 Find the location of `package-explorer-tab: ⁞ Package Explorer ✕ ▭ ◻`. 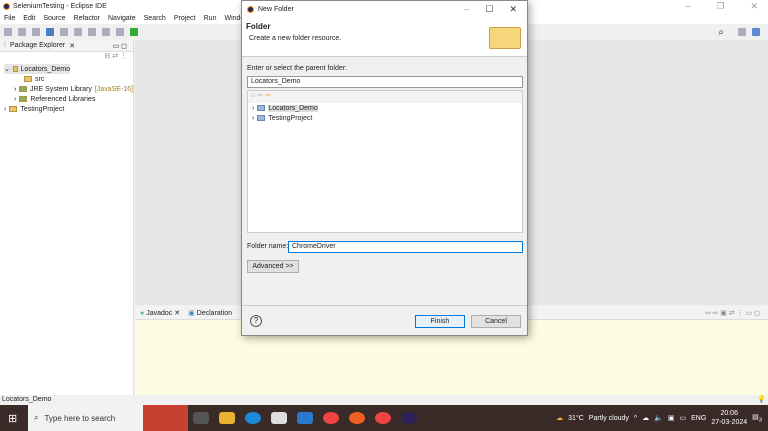

package-explorer-tab: ⁞ Package Explorer ✕ ▭ ◻ is located at coordinates (66, 46).